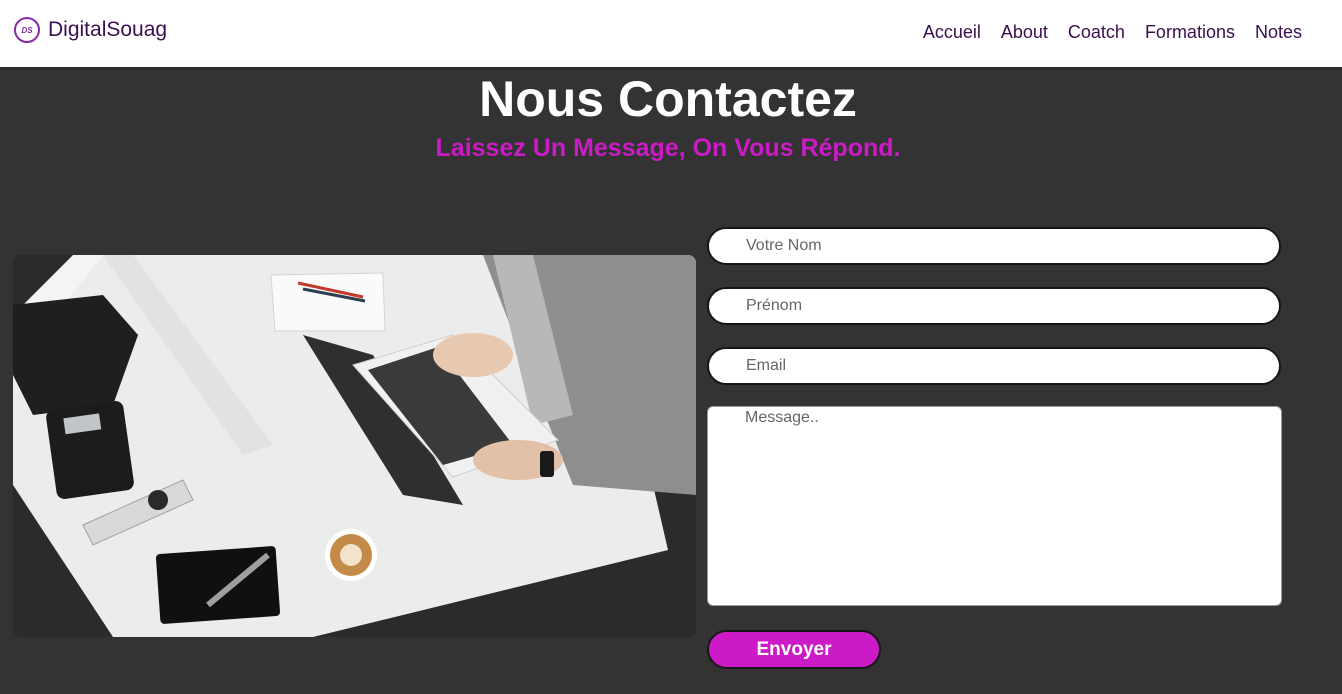  Describe the element at coordinates (1096, 32) in the screenshot. I see `nav-item-coatch: Coatch` at that location.